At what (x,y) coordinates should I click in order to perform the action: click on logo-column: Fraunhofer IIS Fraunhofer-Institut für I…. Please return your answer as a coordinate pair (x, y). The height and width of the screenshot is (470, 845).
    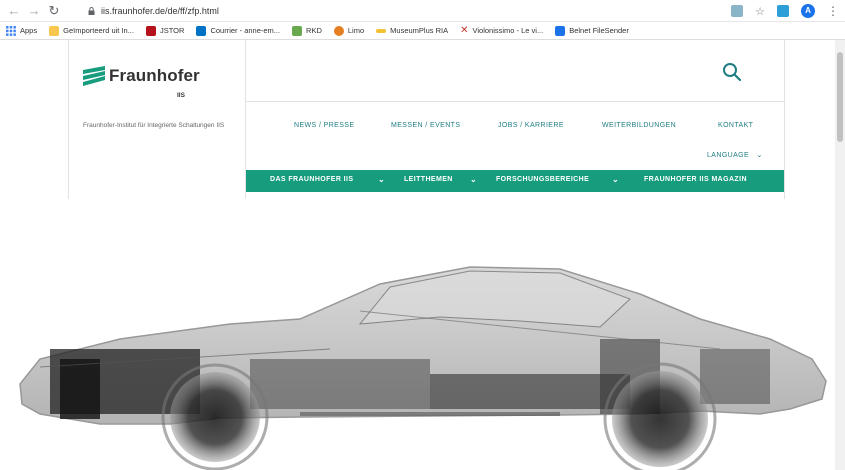
    Looking at the image, I should click on (157, 119).